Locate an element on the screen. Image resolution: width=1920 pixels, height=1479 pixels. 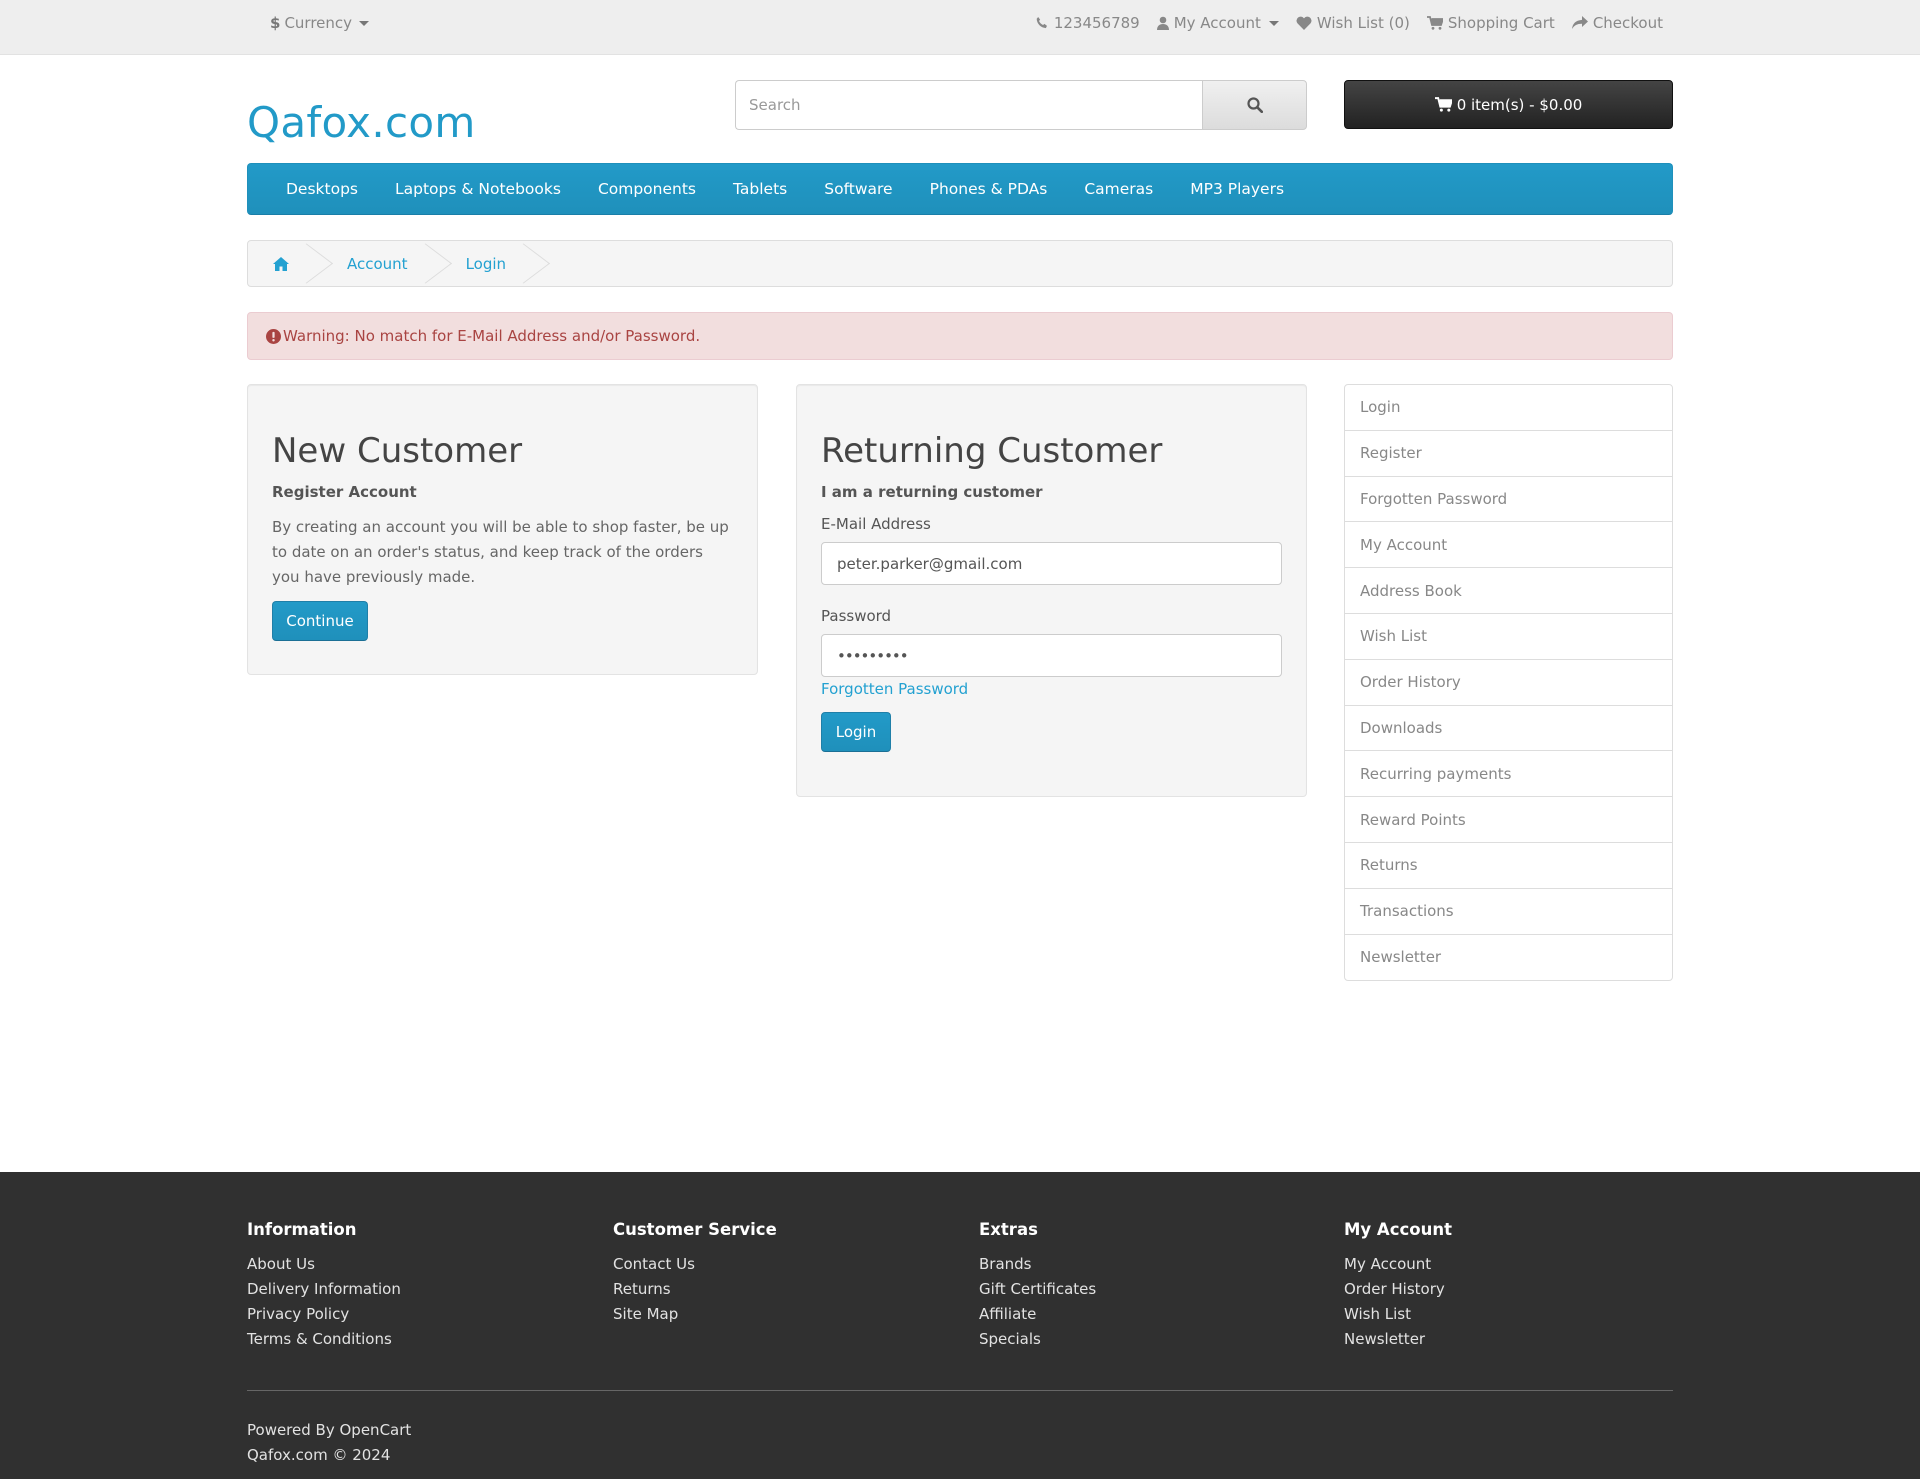
breadcrumb-home is located at coordinates (282, 263).